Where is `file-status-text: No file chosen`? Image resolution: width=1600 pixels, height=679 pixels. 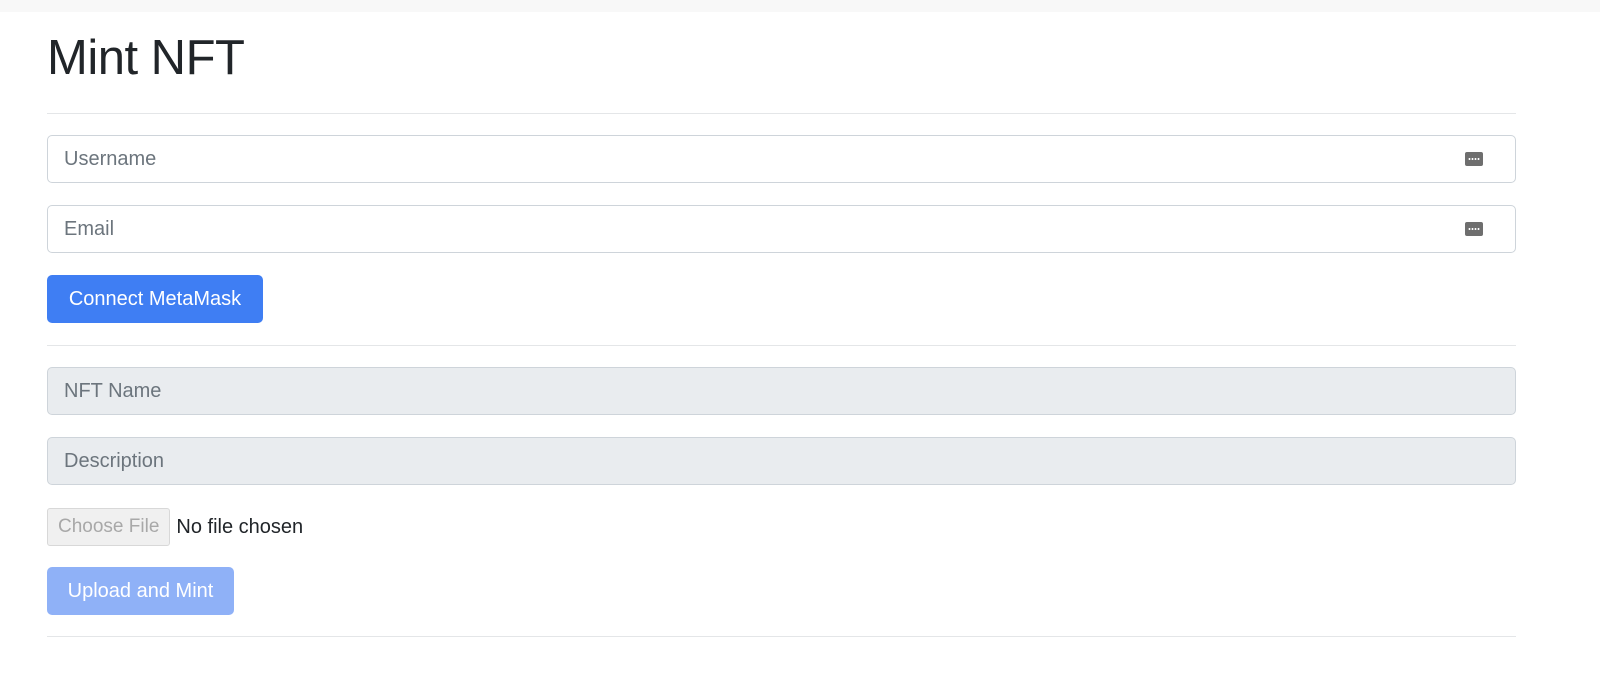
file-status-text: No file chosen is located at coordinates (240, 526).